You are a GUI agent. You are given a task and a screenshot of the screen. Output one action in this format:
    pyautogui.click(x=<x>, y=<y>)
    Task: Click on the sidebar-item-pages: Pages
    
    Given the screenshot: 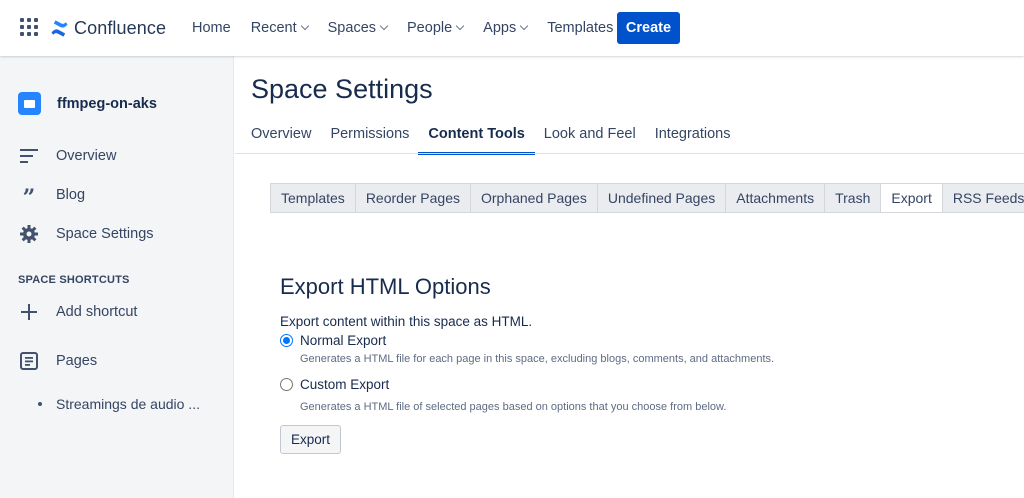 What is the action you would take?
    pyautogui.click(x=57, y=361)
    